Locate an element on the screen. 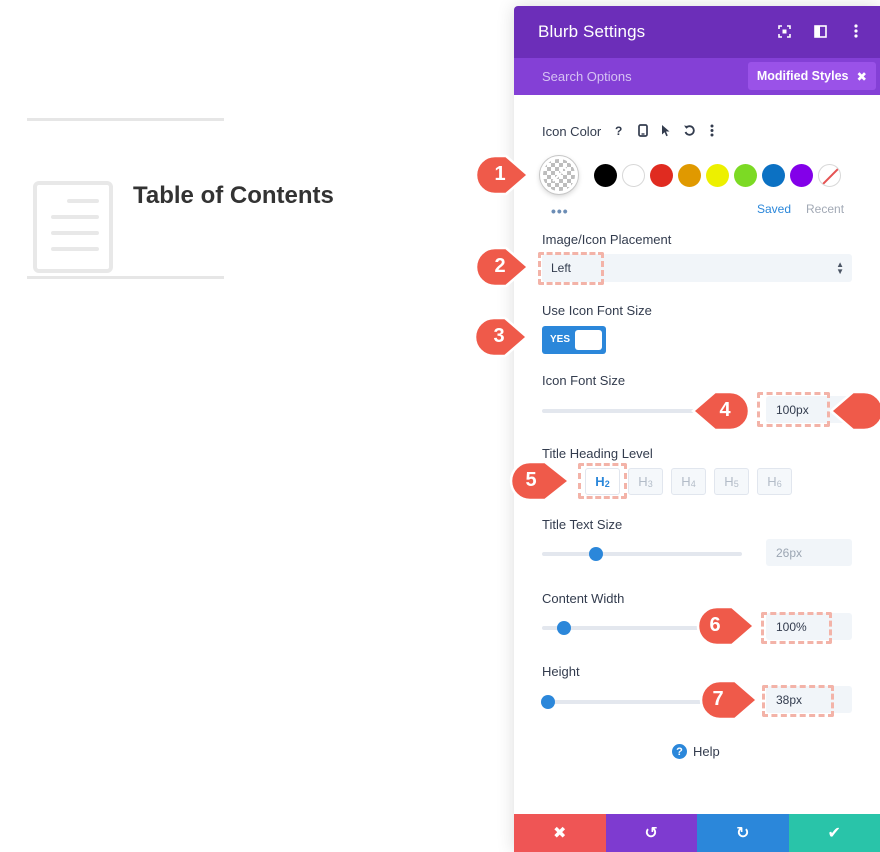 Image resolution: width=880 pixels, height=852 pixels. undo-icon: ↺ is located at coordinates (651, 833).